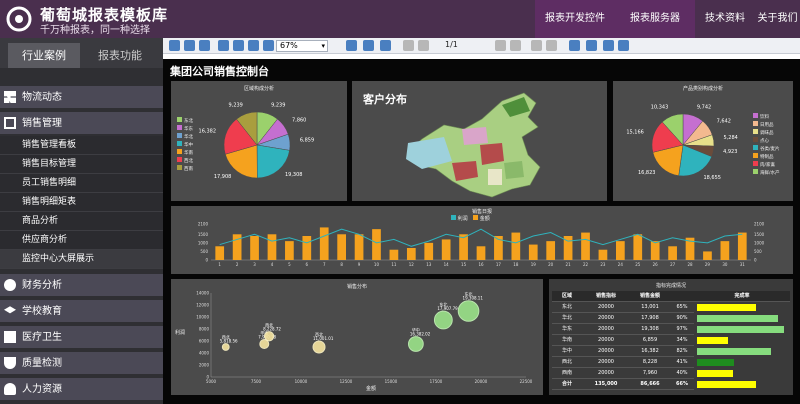 This screenshot has height=404, width=800. I want to click on x-tick-label: 29, so click(708, 264).